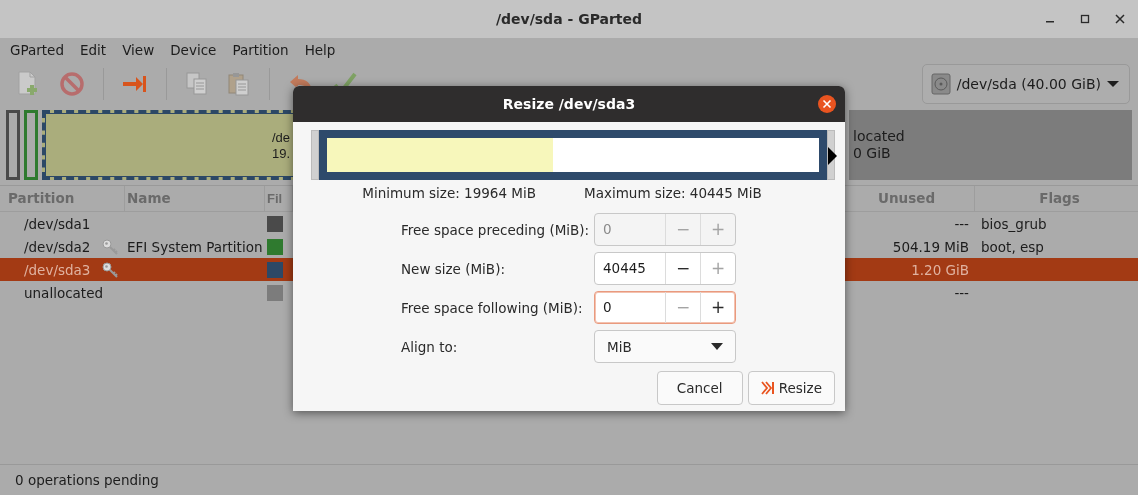 The width and height of the screenshot is (1138, 495). I want to click on partition-label: /de 19., so click(281, 146).